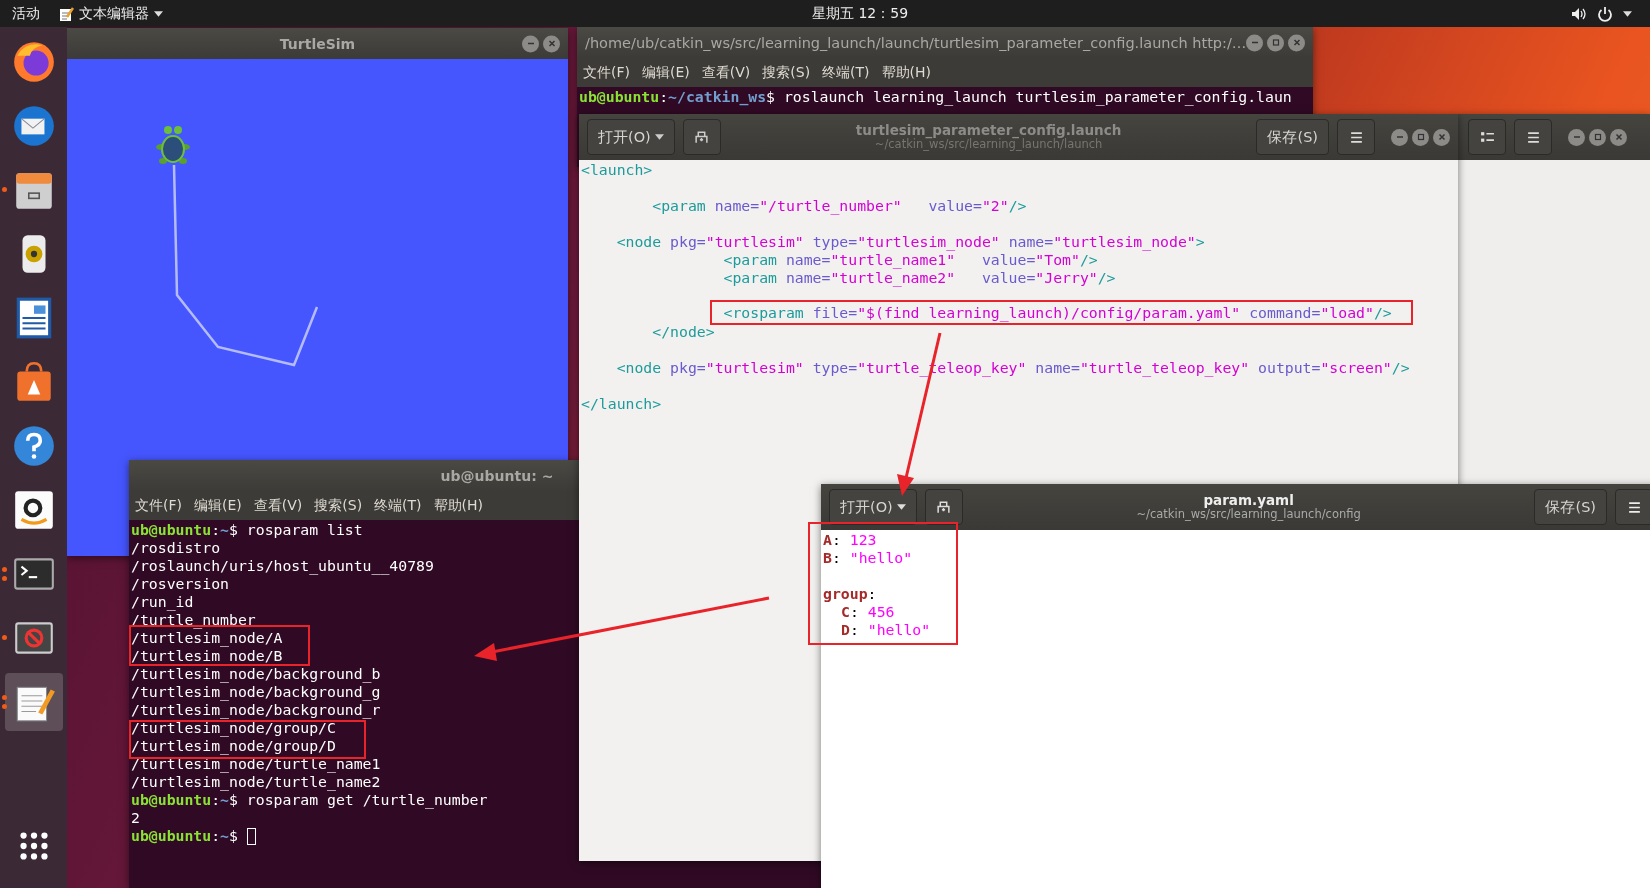 This screenshot has height=888, width=1650. Describe the element at coordinates (617, 169) in the screenshot. I see `code-line: <launch>` at that location.